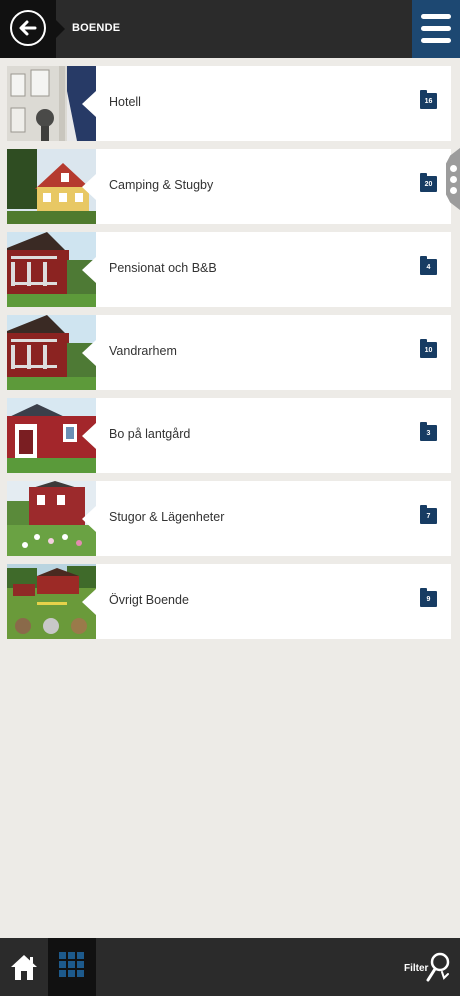  Describe the element at coordinates (229, 269) in the screenshot. I see `list-item-pensionat: Pensionat och B&B 4` at that location.